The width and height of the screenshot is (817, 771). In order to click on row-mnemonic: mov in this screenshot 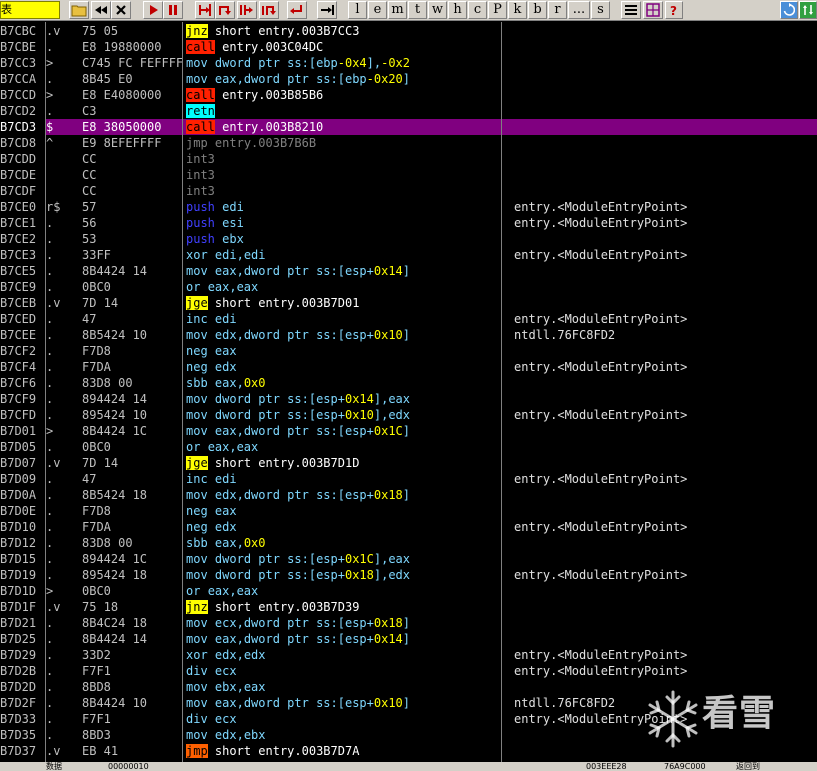, I will do `click(197, 79)`.